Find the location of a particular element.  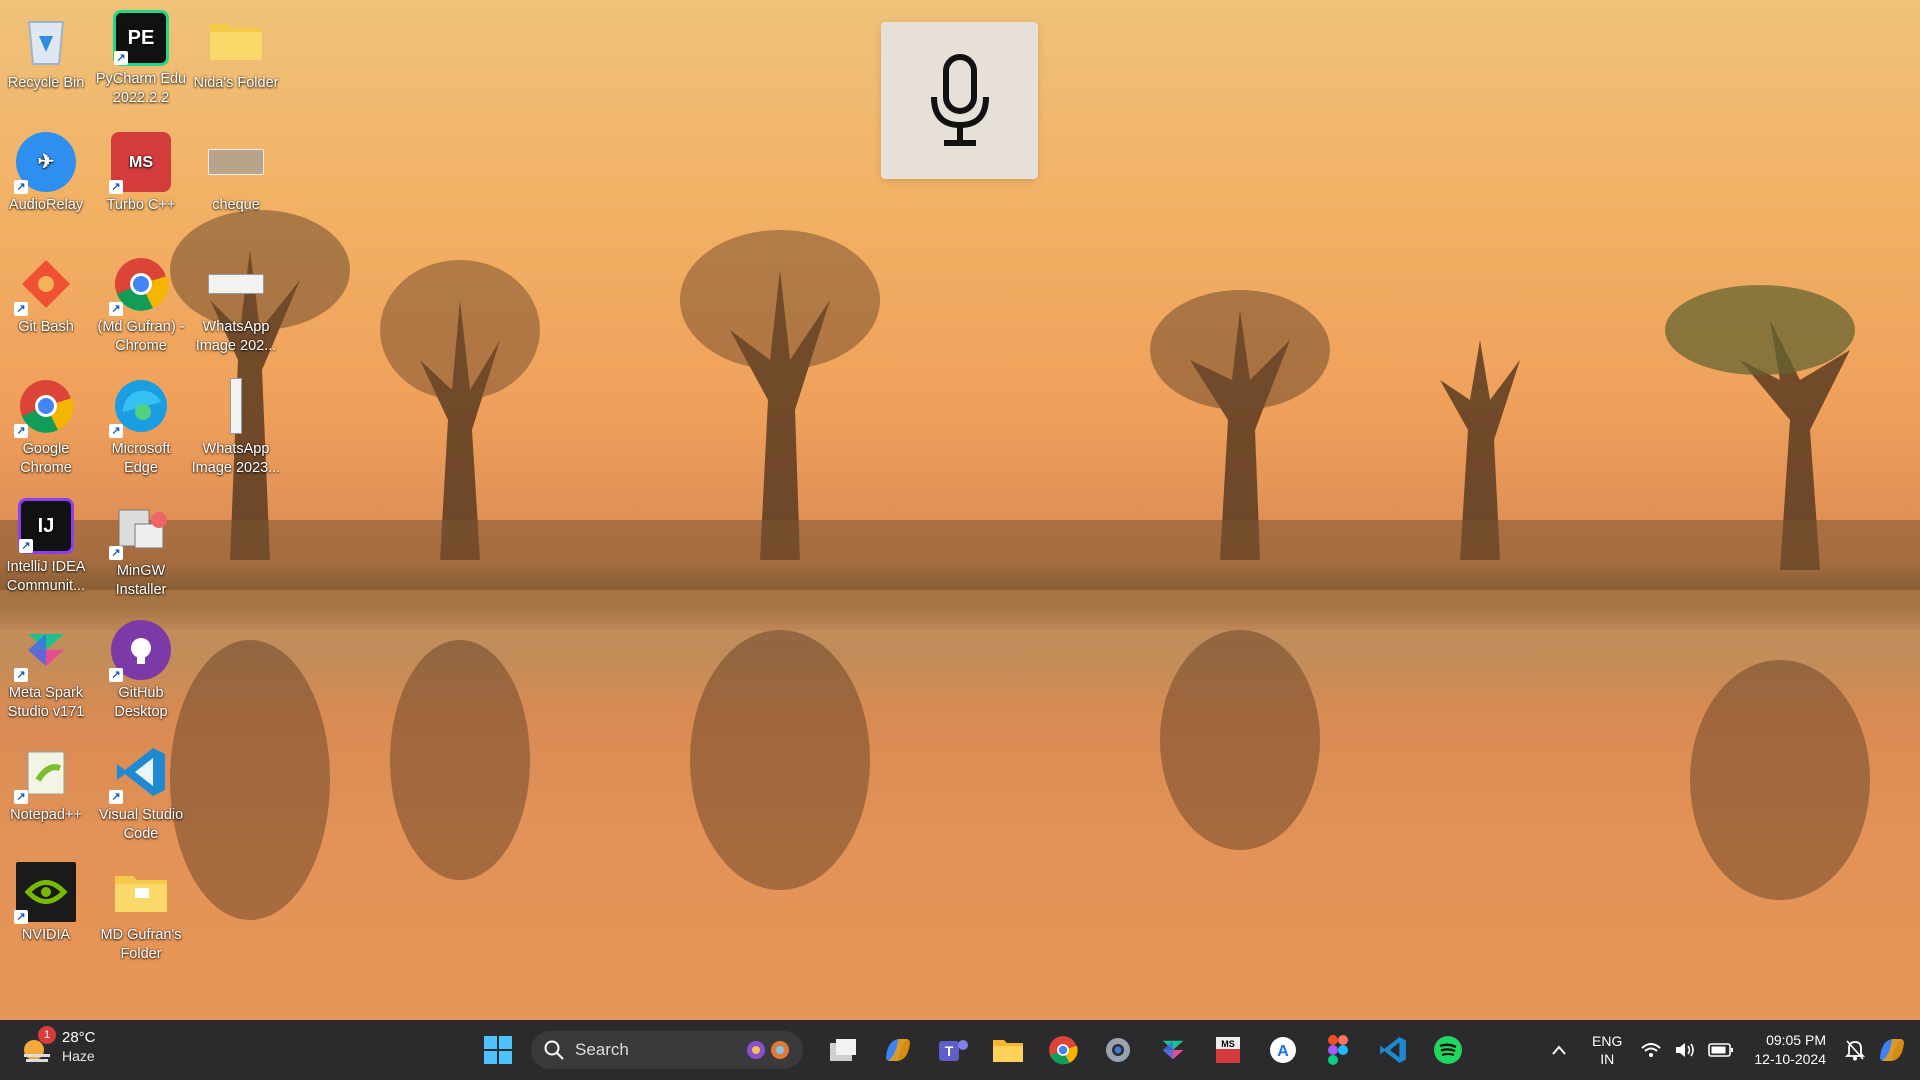

desktop-icon-google-chrome: ↗ Google Chrome is located at coordinates (47, 427).